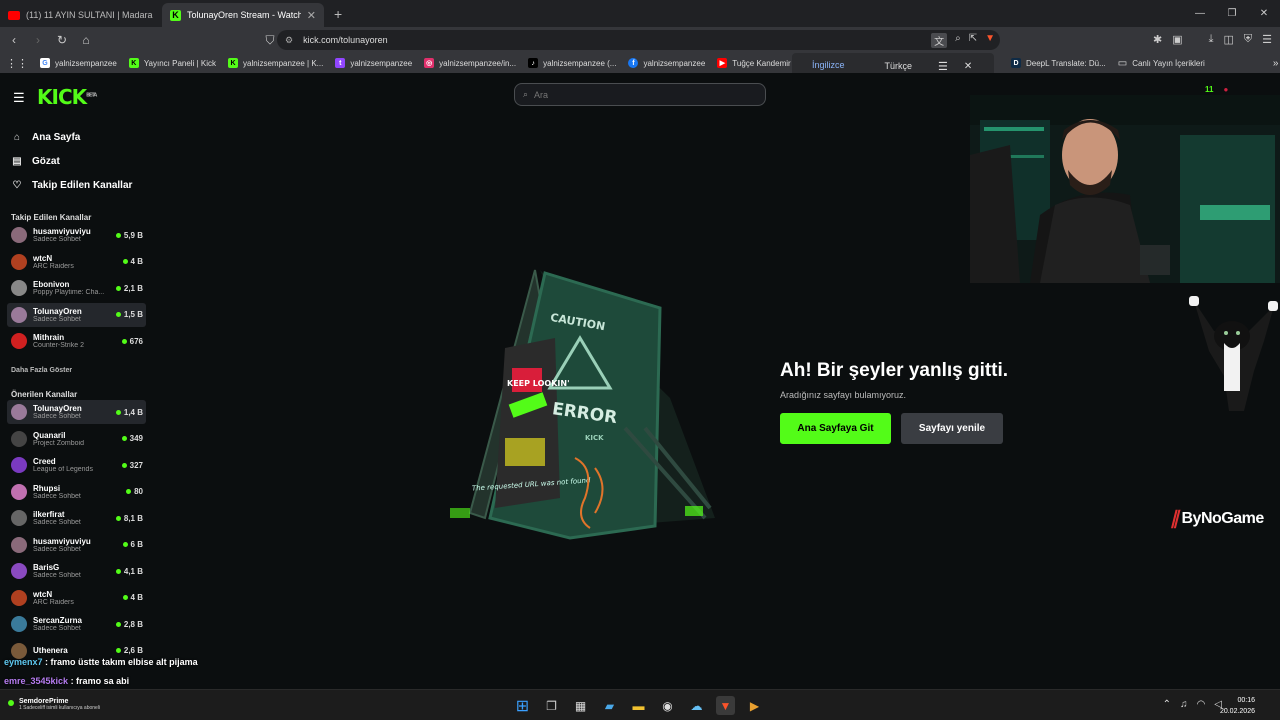  What do you see at coordinates (78, 63) in the screenshot?
I see `bookmark-item: Gyalnizsempanzee` at bounding box center [78, 63].